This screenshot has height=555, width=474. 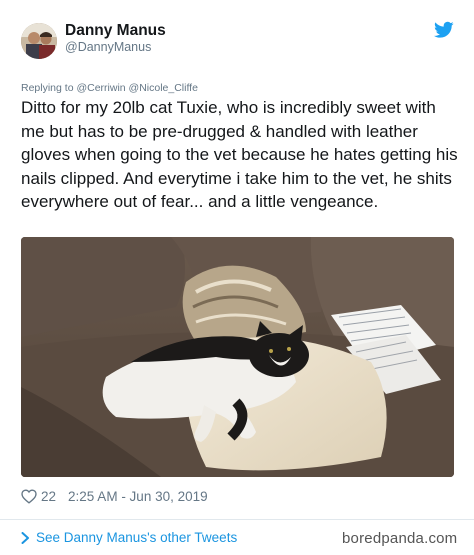 What do you see at coordinates (136, 537) in the screenshot?
I see `see-more-tweets-label: See Danny Manus's other Tweets` at bounding box center [136, 537].